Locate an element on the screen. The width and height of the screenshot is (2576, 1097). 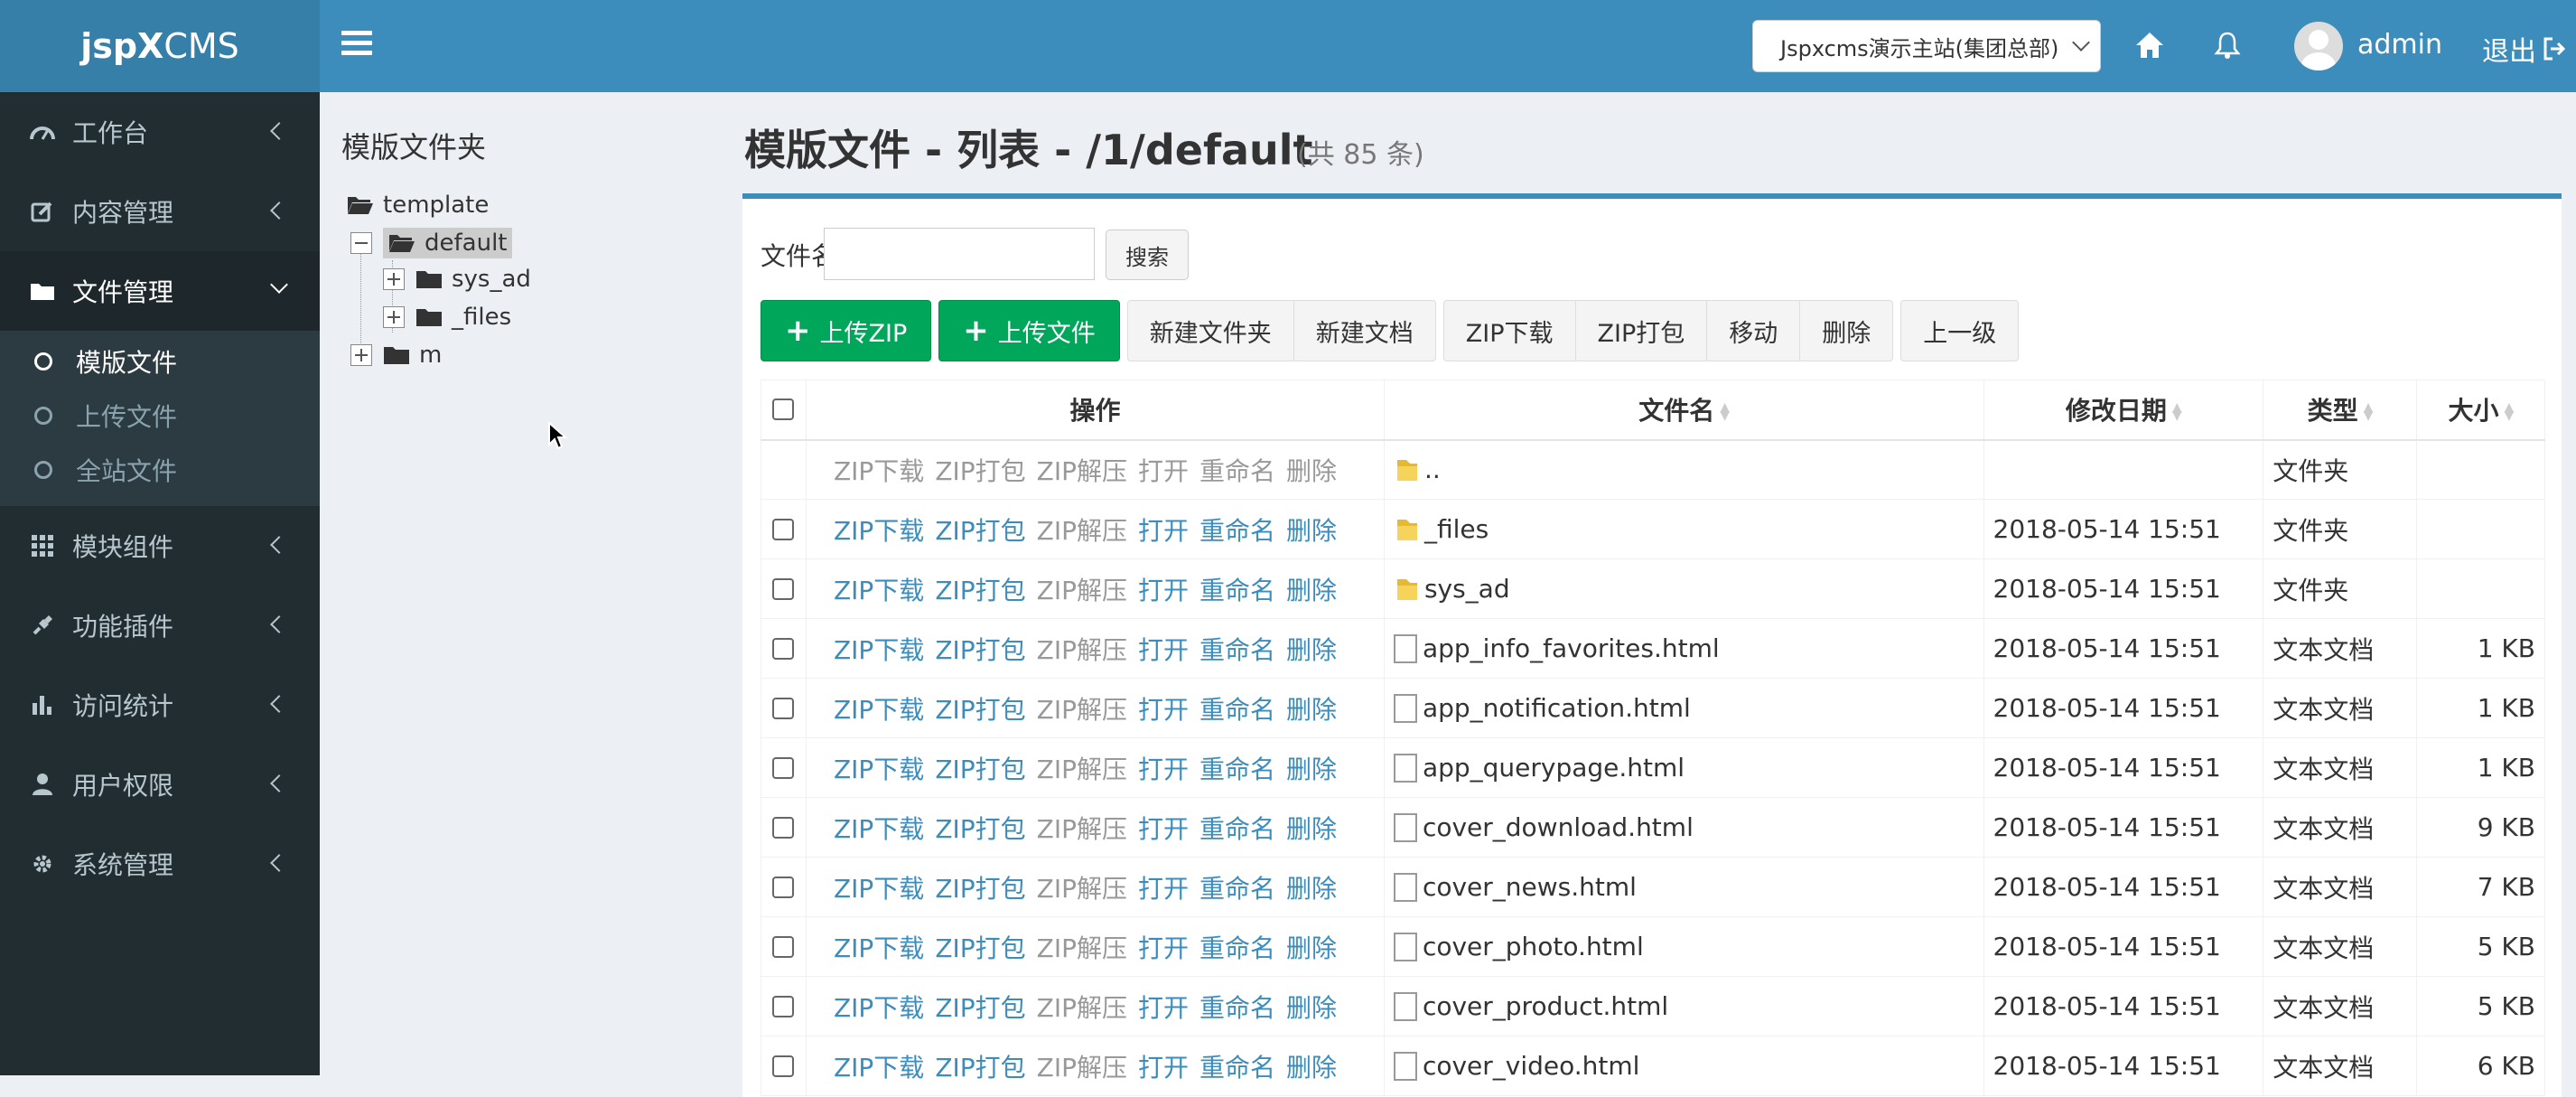
parent-folder-button: 上一级 is located at coordinates (1960, 330).